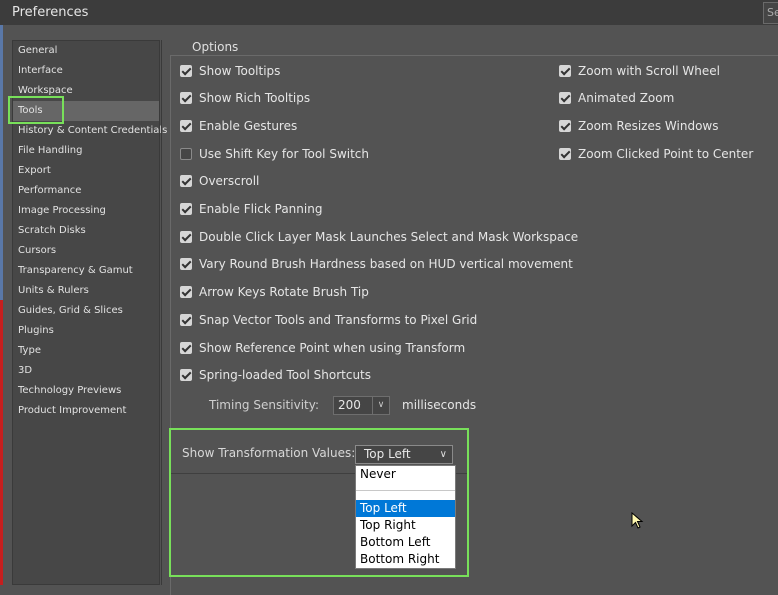 The height and width of the screenshot is (595, 778). I want to click on transformation-values-select: Top Left ∨, so click(404, 454).